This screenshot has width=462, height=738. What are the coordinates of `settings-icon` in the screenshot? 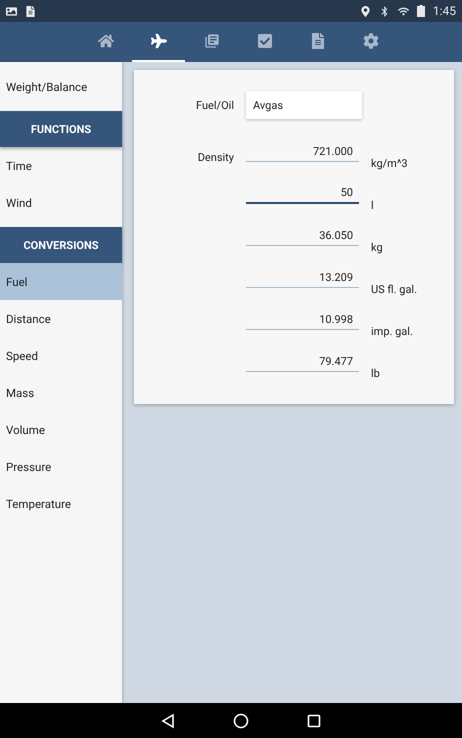 It's located at (370, 41).